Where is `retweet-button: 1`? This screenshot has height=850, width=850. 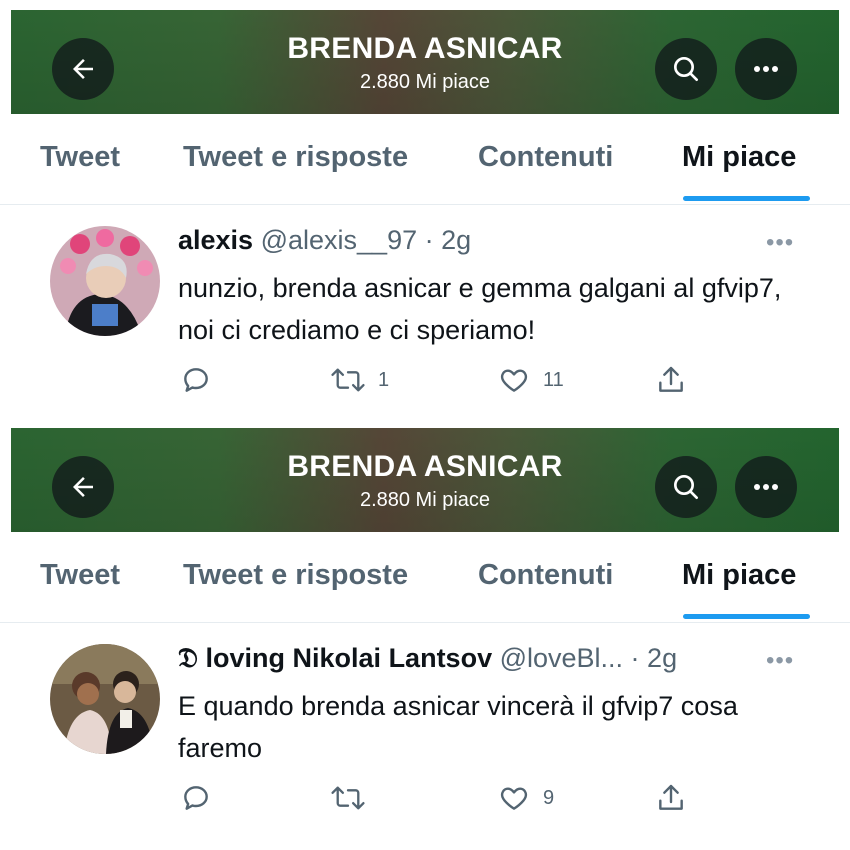
retweet-button: 1 is located at coordinates (359, 380).